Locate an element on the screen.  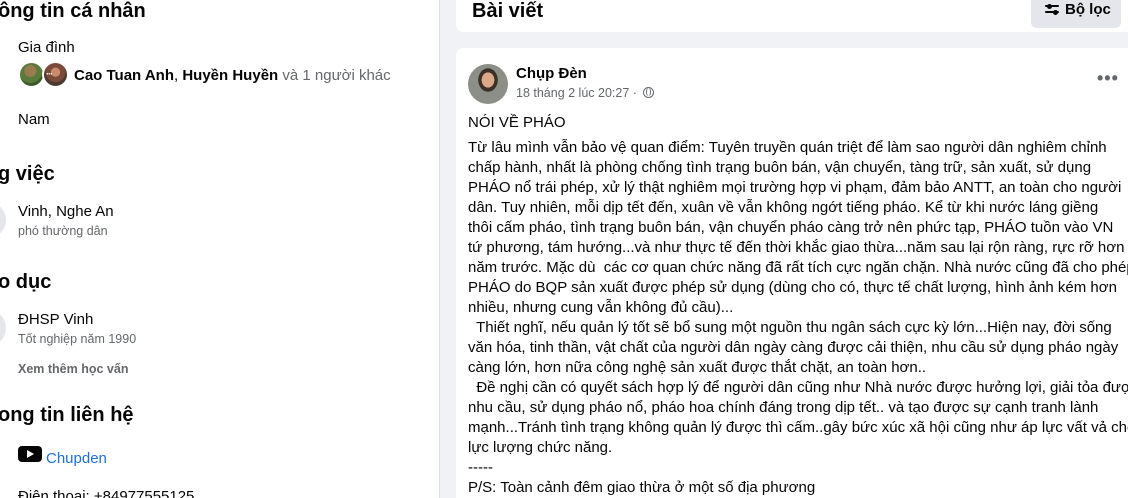
work-role: phó thường dân is located at coordinates (63, 231).